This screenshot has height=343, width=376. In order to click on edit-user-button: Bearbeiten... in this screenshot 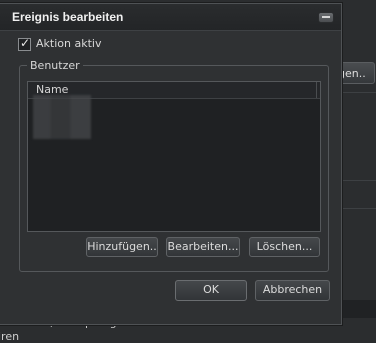, I will do `click(203, 247)`.